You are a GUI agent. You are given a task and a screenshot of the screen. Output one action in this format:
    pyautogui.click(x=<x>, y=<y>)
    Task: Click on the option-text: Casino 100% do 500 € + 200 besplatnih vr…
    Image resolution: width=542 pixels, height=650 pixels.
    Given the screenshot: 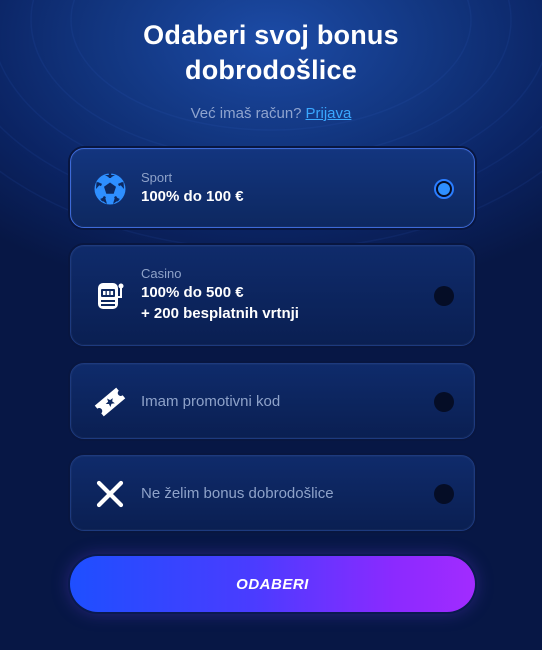 What is the action you would take?
    pyautogui.click(x=220, y=295)
    